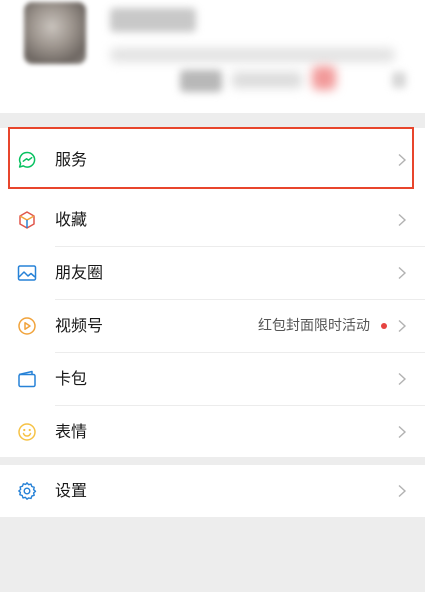 This screenshot has width=425, height=592. What do you see at coordinates (252, 55) in the screenshot?
I see `profile-id-blurred` at bounding box center [252, 55].